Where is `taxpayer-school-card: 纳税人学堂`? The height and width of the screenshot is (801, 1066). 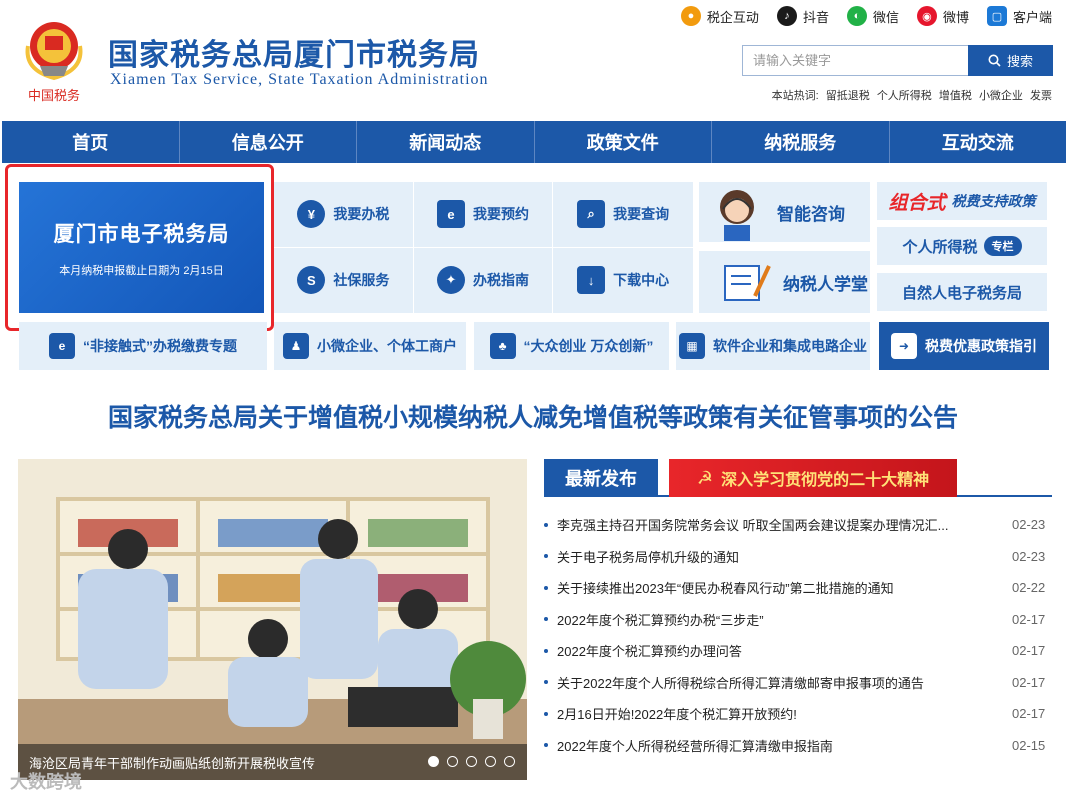 taxpayer-school-card: 纳税人学堂 is located at coordinates (784, 282).